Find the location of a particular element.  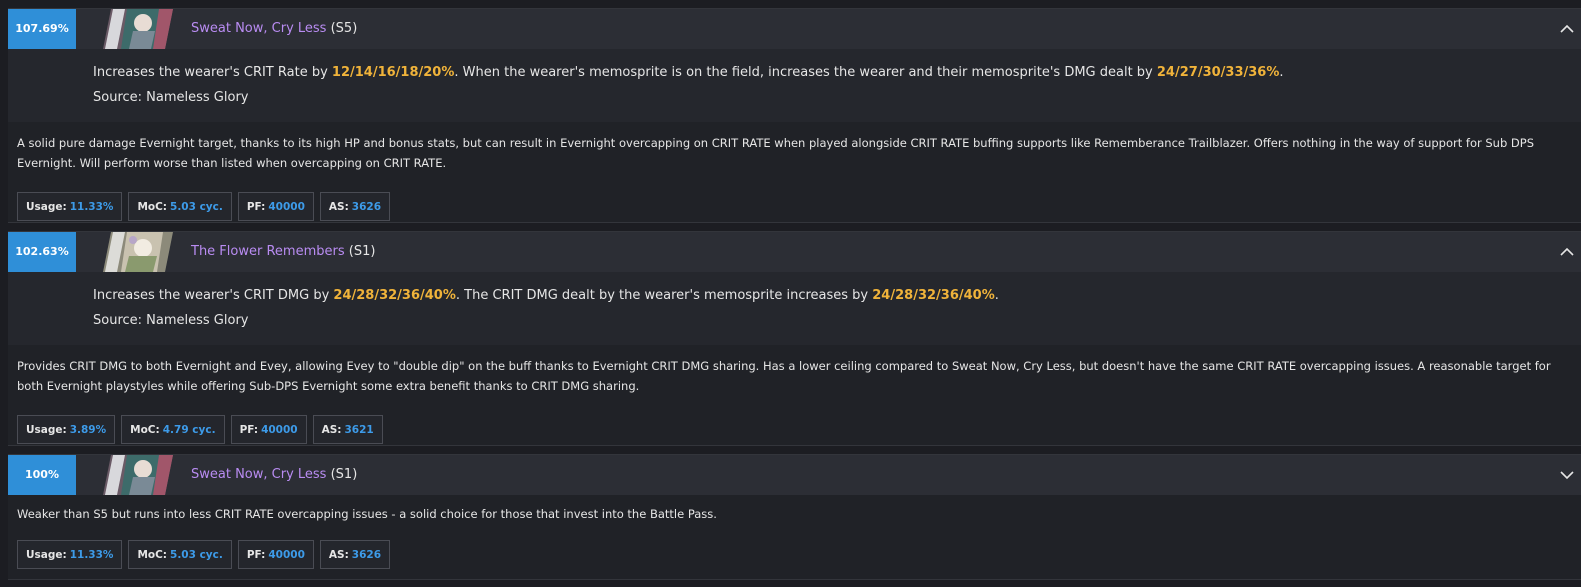

light-cone-title: Sweat Now, Cry Less (S1) is located at coordinates (274, 474).